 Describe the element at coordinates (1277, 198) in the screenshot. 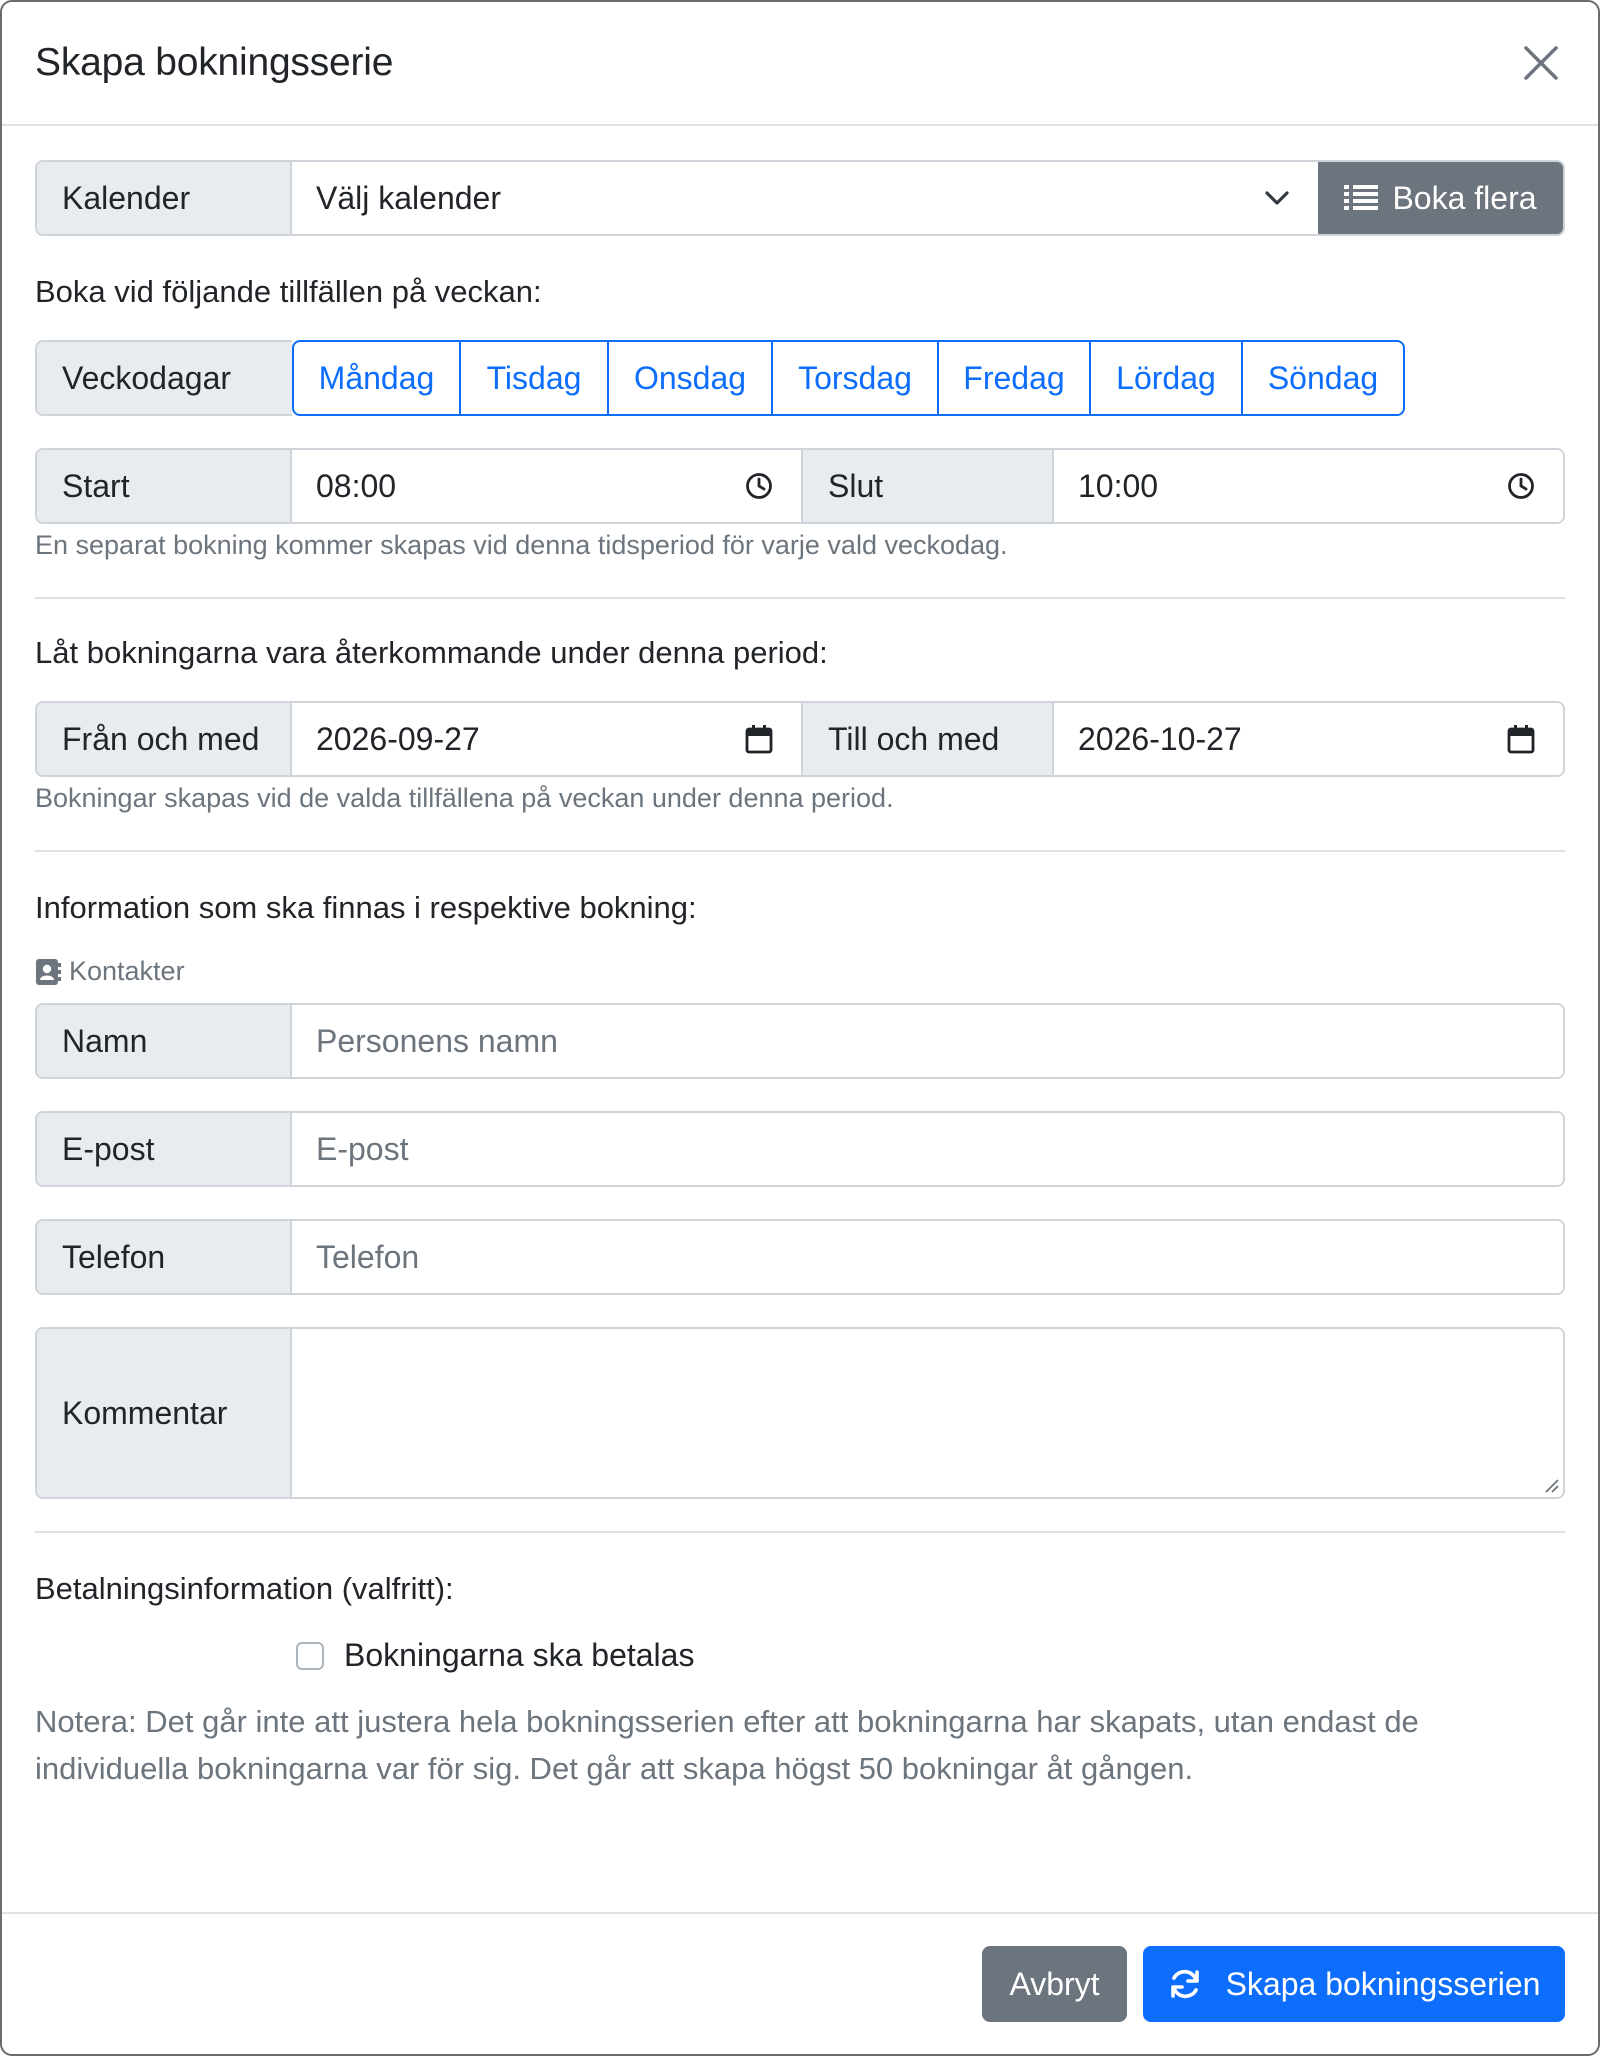

I see `chevron-down-icon` at that location.